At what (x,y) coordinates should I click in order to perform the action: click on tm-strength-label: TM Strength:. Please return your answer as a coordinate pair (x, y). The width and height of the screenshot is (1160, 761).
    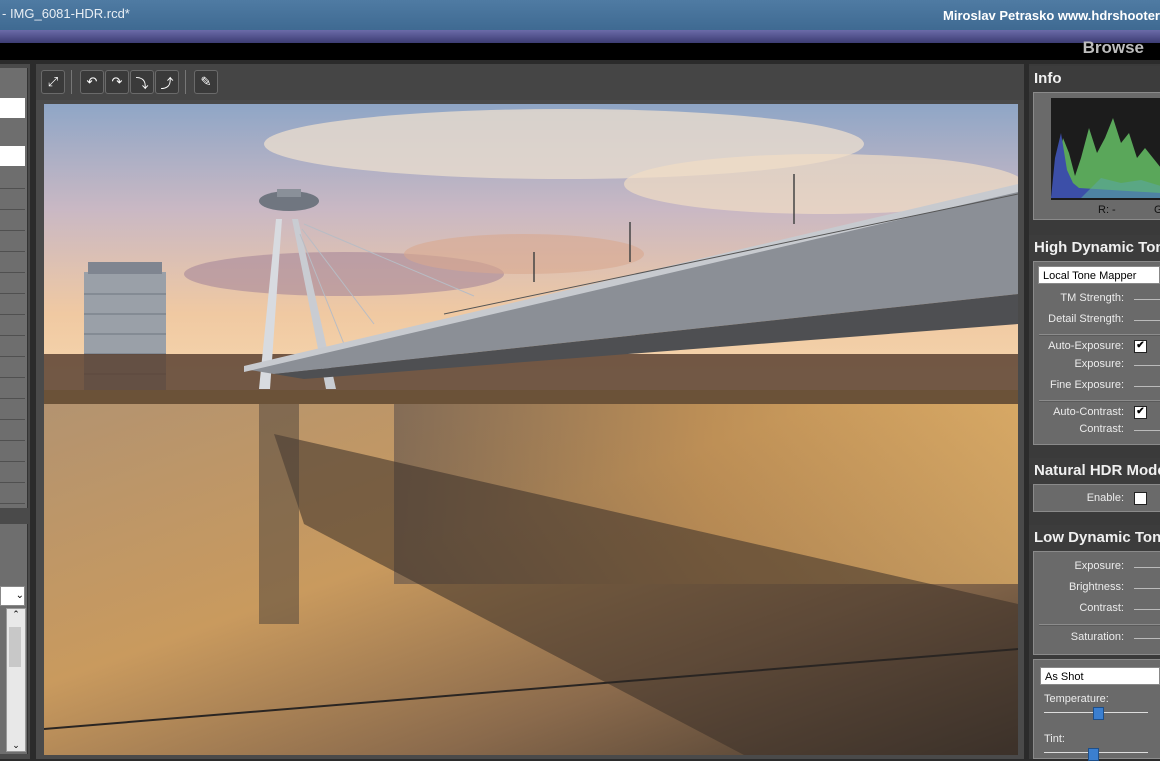
    Looking at the image, I should click on (1092, 298).